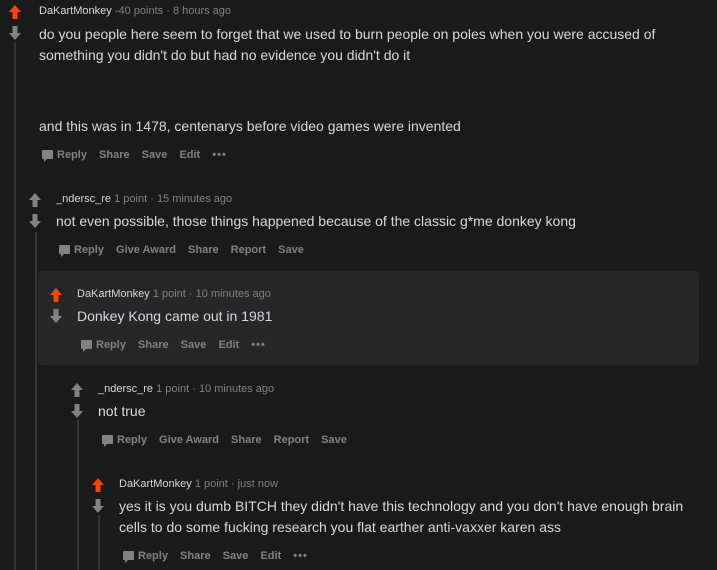  I want to click on comment-meta: _ndersc_re 1 point · 15 minutes ago, so click(144, 199).